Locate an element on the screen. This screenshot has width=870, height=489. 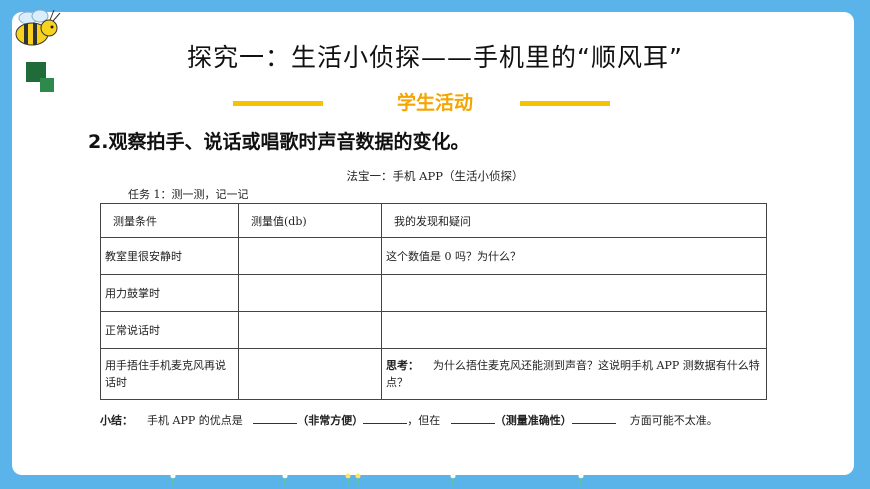
summary-hint1: （非常方便） is located at coordinates (330, 420).